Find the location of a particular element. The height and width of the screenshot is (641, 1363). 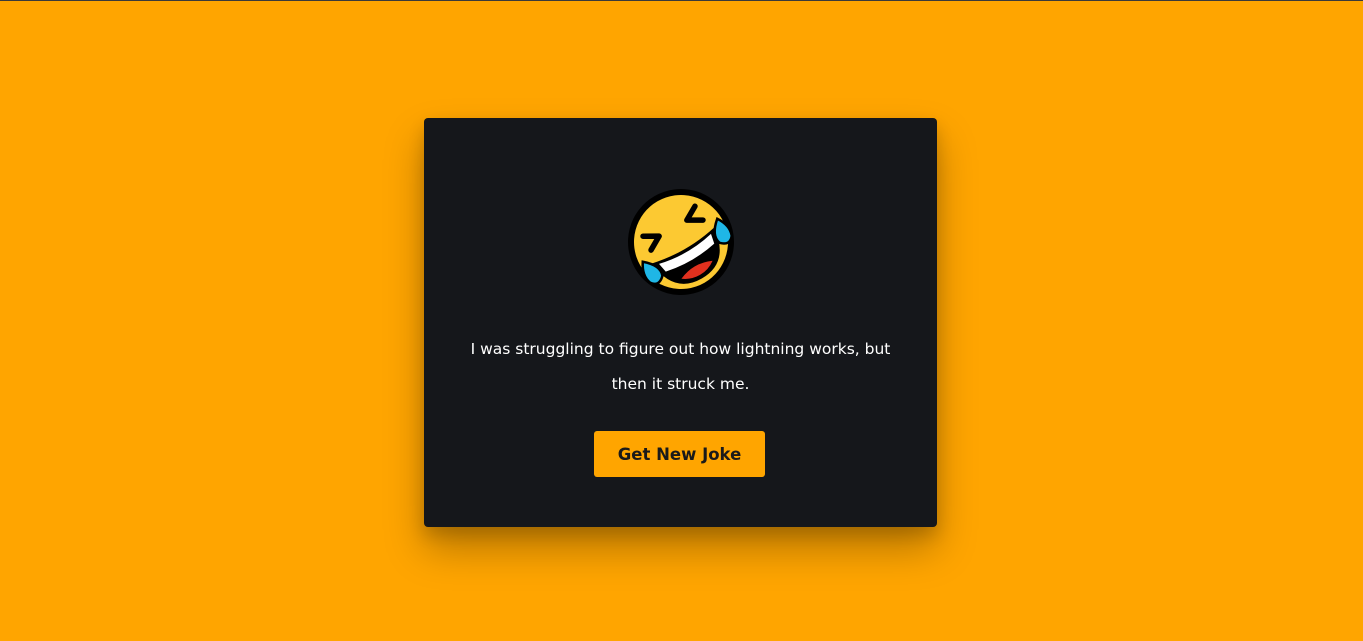

get-new-joke-button: Get New Joke is located at coordinates (679, 454).